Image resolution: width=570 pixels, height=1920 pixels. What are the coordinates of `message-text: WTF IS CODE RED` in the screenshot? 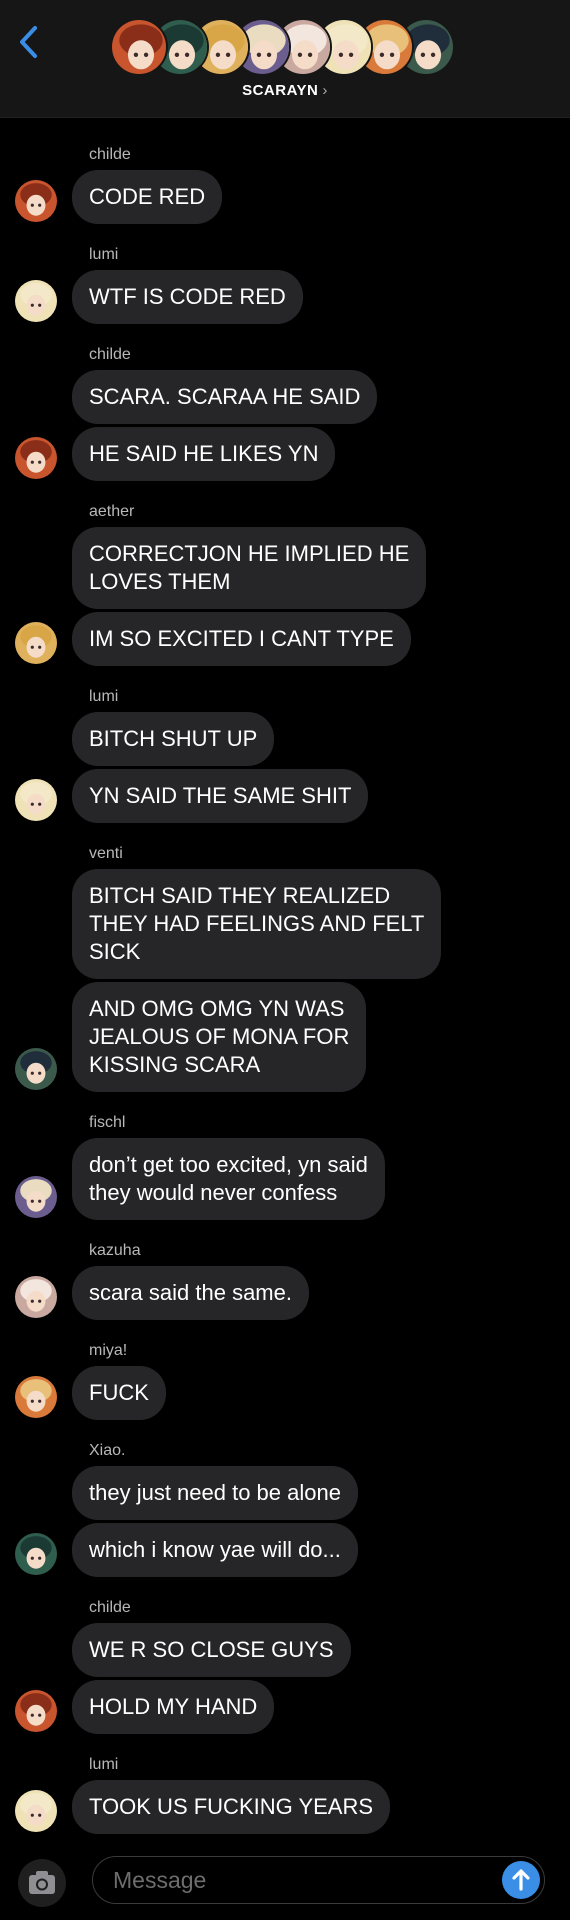 It's located at (187, 296).